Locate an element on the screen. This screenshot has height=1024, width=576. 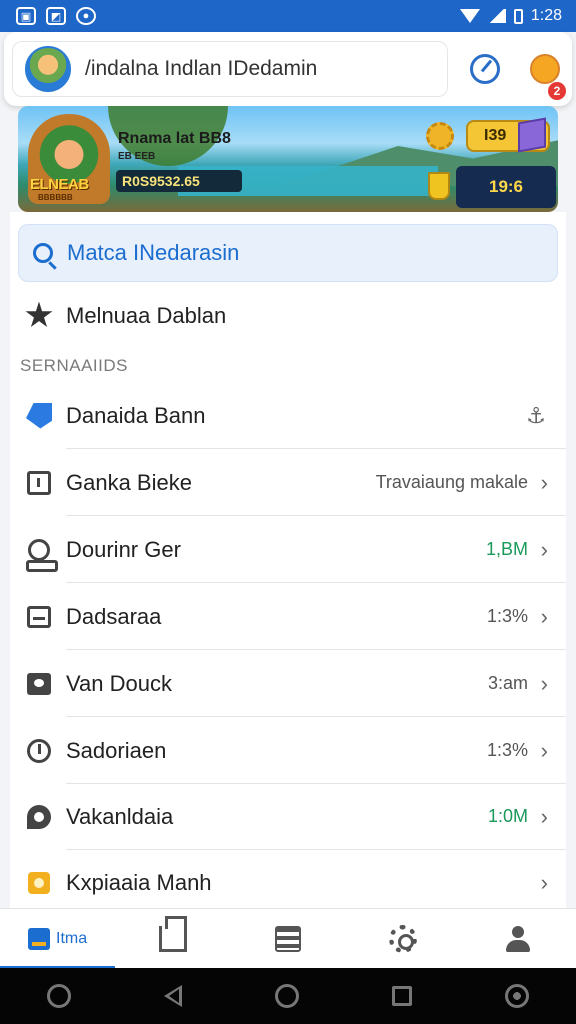
notification-badge: 2 is located at coordinates (557, 91).